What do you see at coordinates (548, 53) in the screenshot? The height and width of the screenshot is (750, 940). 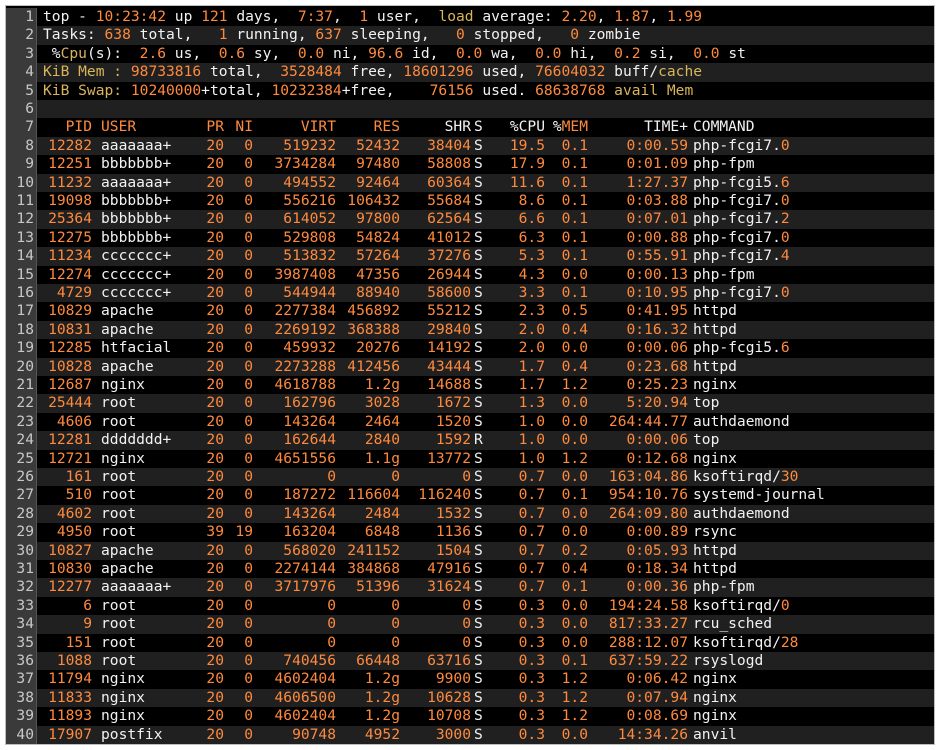 I see `summary-text: 0.0` at bounding box center [548, 53].